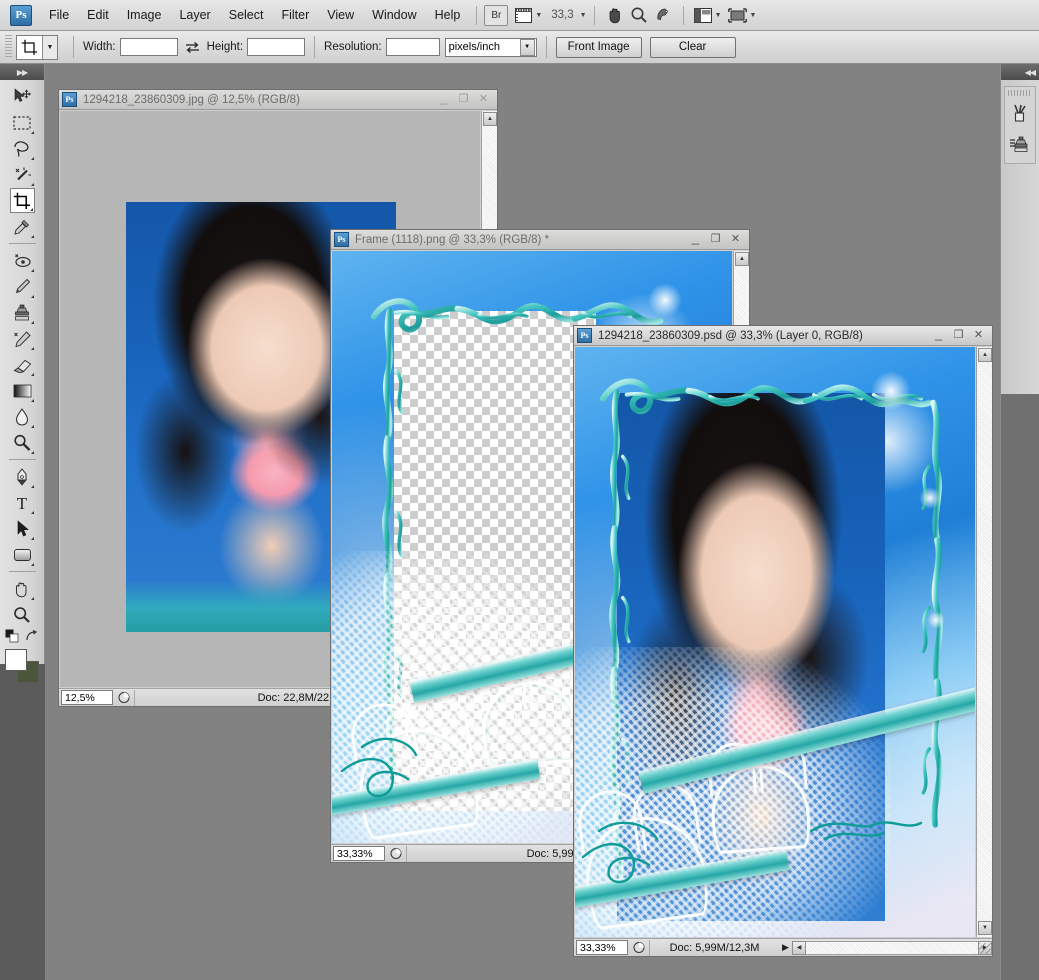  What do you see at coordinates (22, 416) in the screenshot?
I see `blur-tool` at bounding box center [22, 416].